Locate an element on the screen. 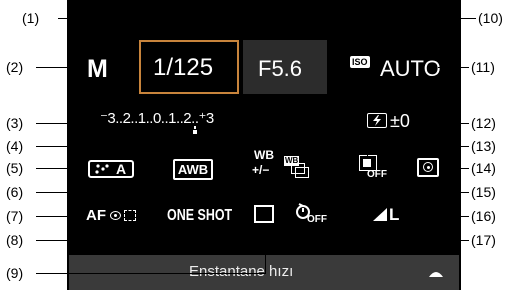  callout-10: (10) is located at coordinates (490, 18).